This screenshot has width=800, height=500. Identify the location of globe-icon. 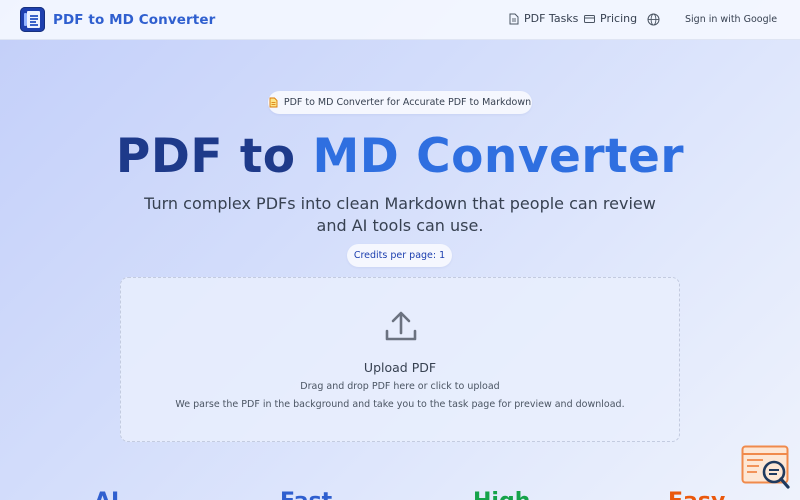
(653, 19).